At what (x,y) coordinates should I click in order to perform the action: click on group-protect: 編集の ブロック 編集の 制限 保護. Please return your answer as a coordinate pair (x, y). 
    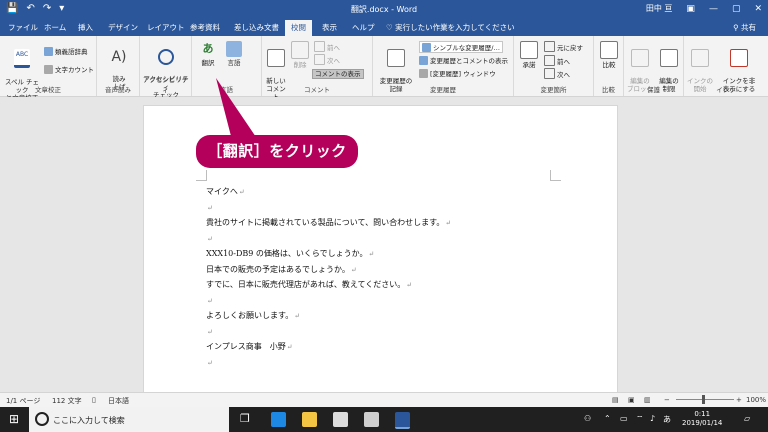
    Looking at the image, I should click on (654, 66).